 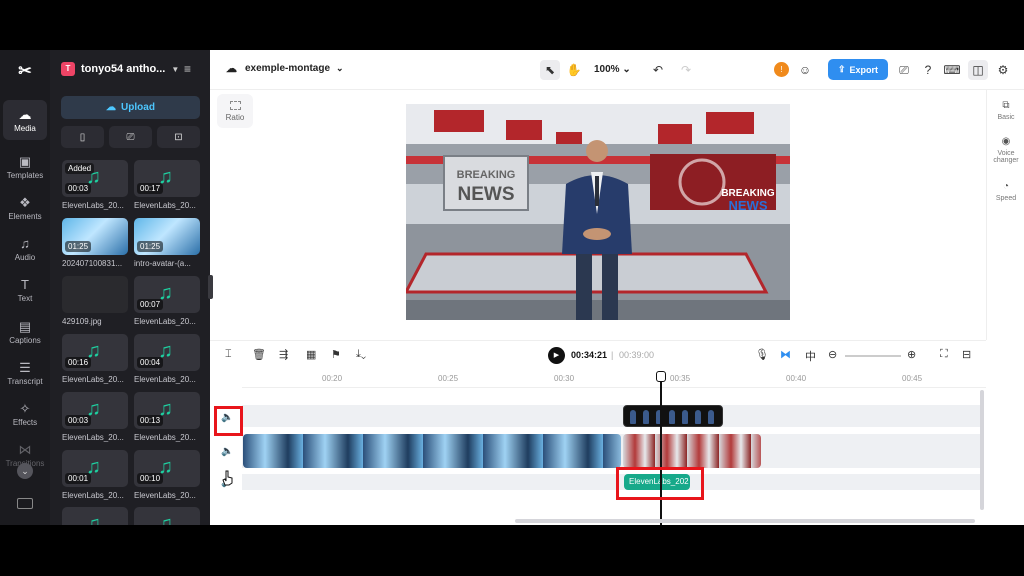 I want to click on nav-text: T Text, so click(x=25, y=290).